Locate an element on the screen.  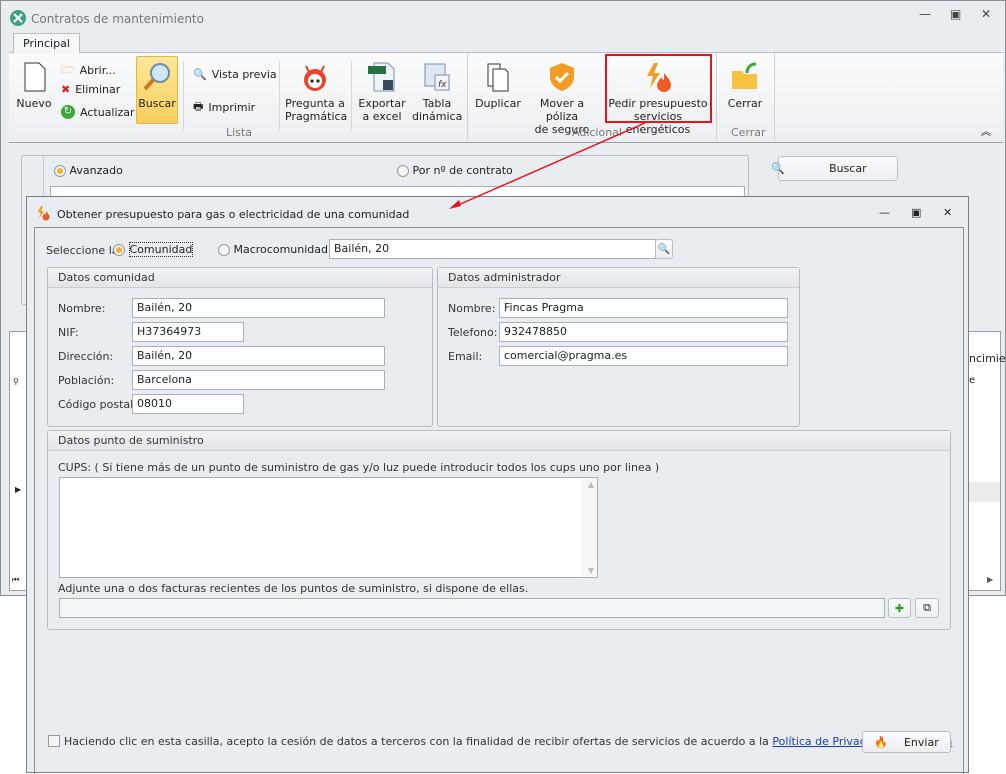
energy-fire-icon is located at coordinates (43, 213).